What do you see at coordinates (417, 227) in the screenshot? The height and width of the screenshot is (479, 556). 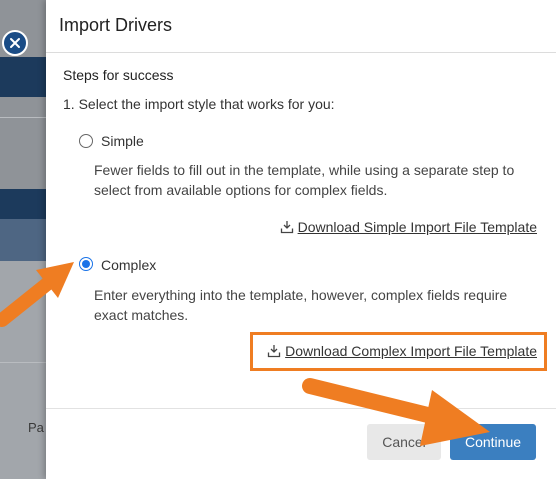 I see `download-simple-label: Download Simple Import File Template` at bounding box center [417, 227].